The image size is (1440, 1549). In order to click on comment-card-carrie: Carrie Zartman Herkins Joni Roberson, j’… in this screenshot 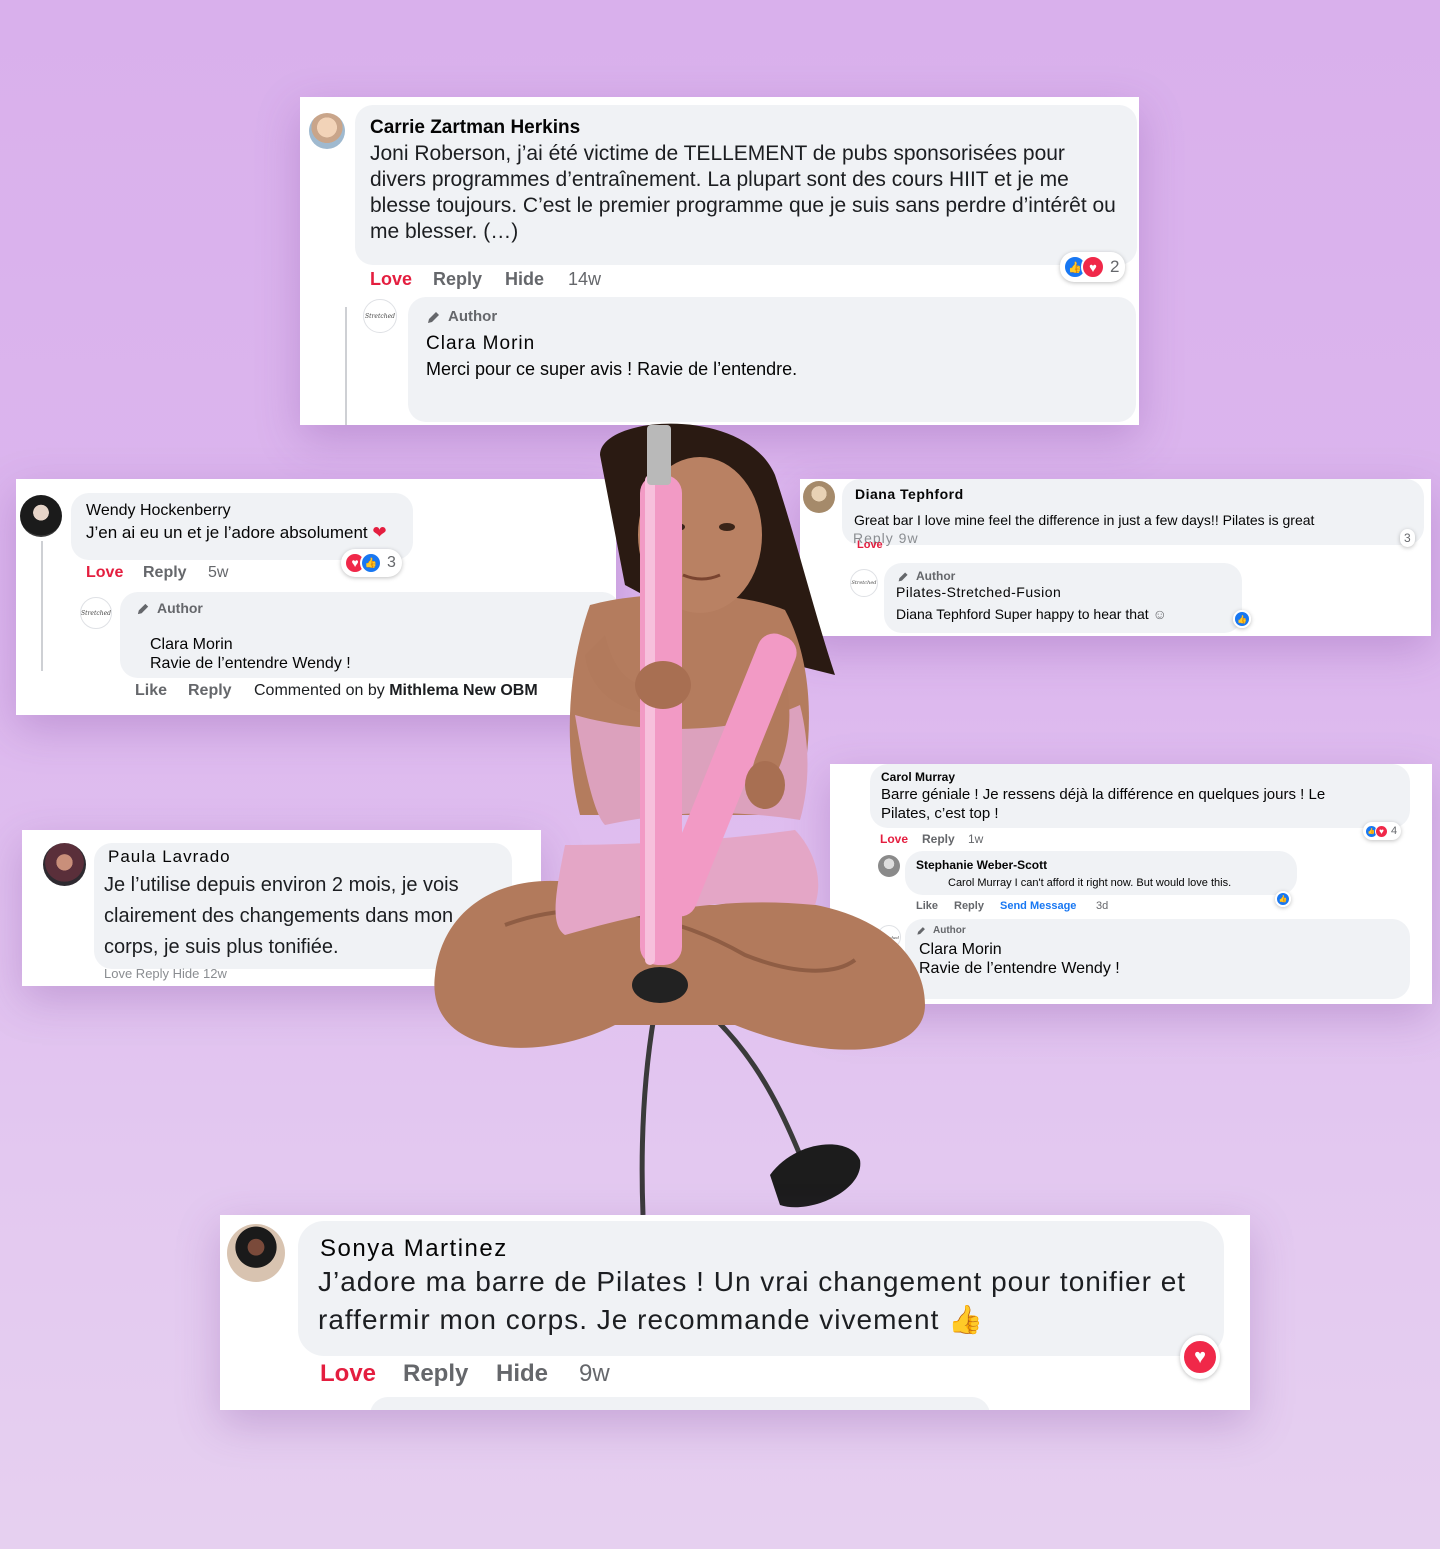, I will do `click(719, 261)`.